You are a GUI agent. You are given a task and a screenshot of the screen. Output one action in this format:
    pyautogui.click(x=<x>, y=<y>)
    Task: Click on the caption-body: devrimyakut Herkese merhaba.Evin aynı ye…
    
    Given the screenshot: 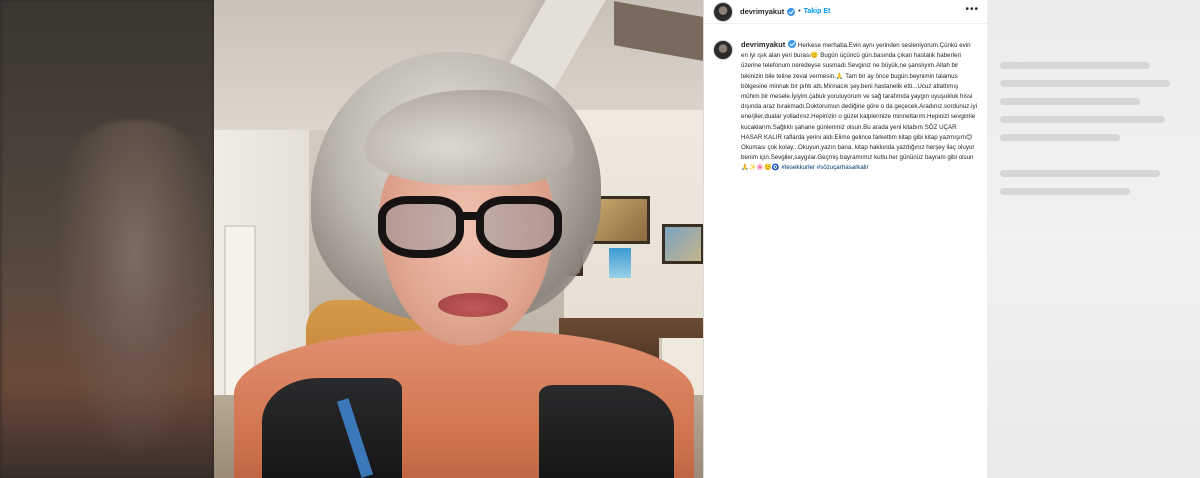 What is the action you would take?
    pyautogui.click(x=859, y=107)
    